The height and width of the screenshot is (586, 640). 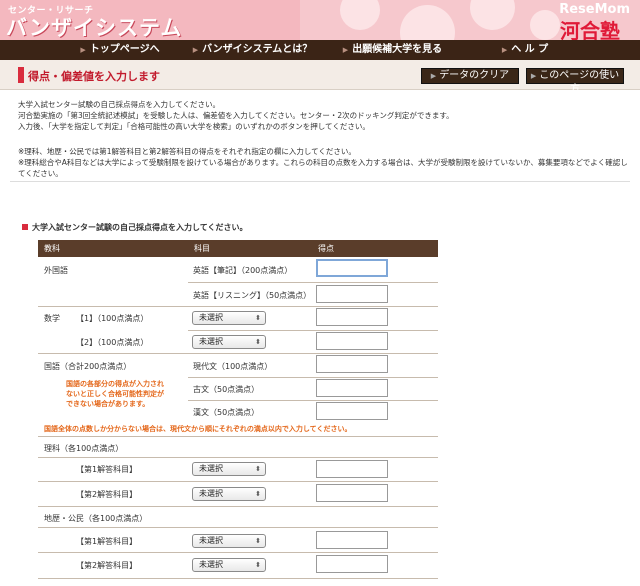 What do you see at coordinates (525, 50) in the screenshot?
I see `nav-help: ▶ ヘ ル プ` at bounding box center [525, 50].